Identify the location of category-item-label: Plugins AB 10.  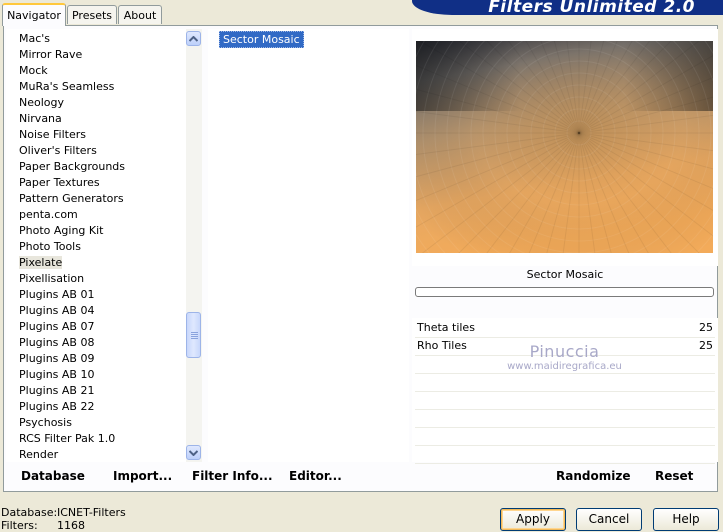
(57, 374).